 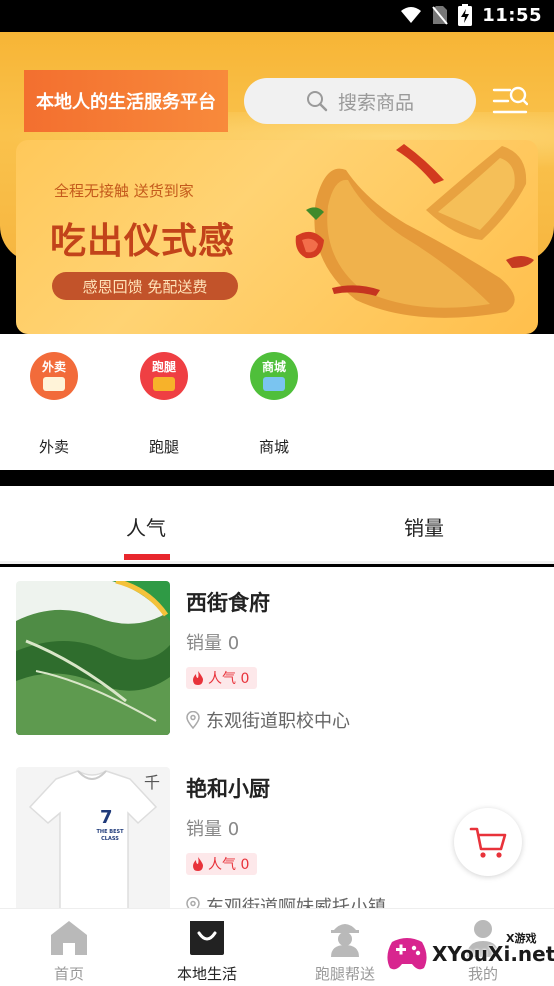 What do you see at coordinates (277, 525) in the screenshot?
I see `sort-tabs: 人气 销量` at bounding box center [277, 525].